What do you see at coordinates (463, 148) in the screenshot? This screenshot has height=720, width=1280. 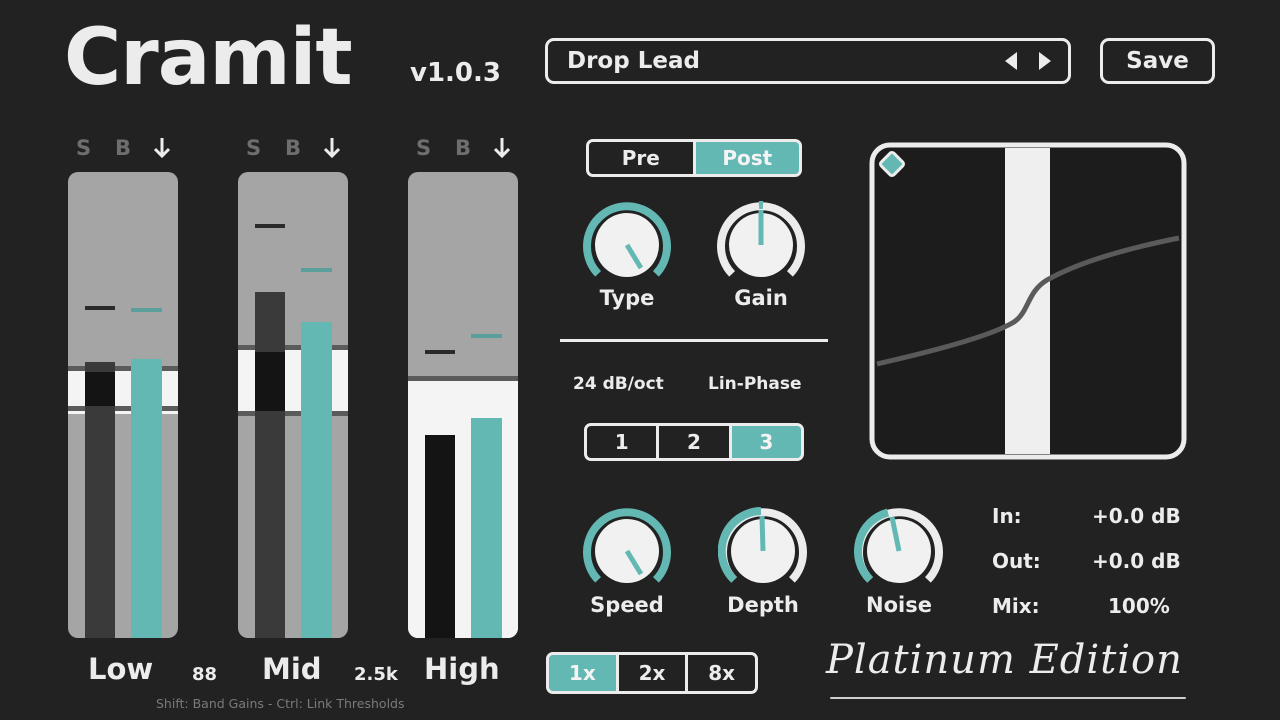 I see `high-bypass-button: B` at bounding box center [463, 148].